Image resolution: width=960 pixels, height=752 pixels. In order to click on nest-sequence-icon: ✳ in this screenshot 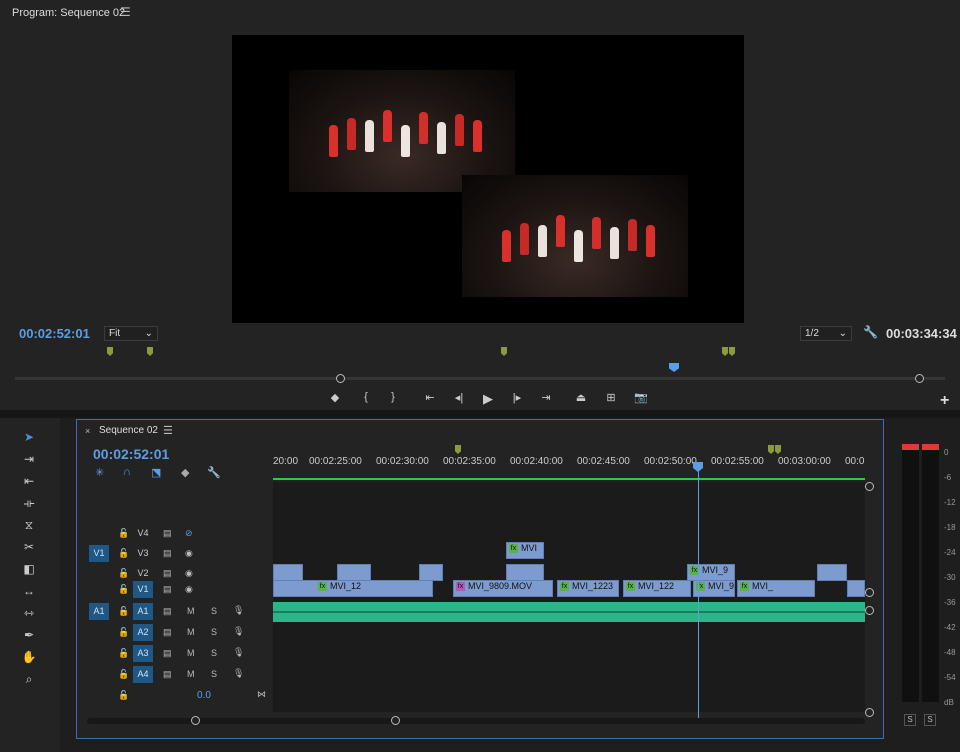, I will do `click(99, 472)`.